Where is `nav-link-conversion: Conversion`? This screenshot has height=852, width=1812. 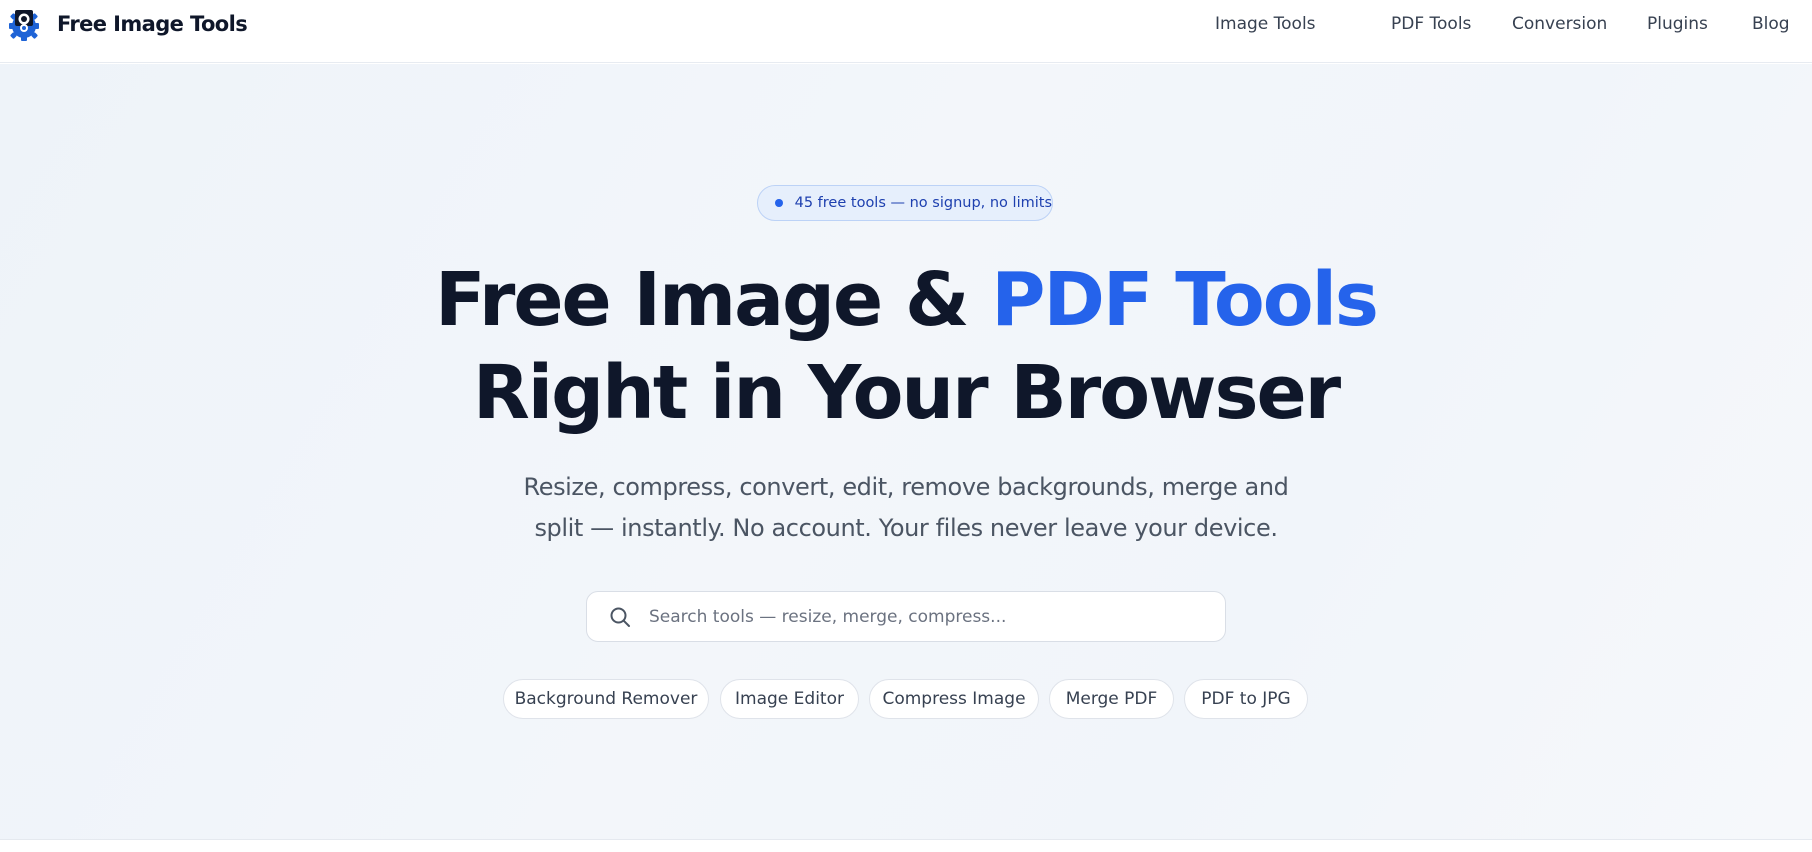 nav-link-conversion: Conversion is located at coordinates (1559, 24).